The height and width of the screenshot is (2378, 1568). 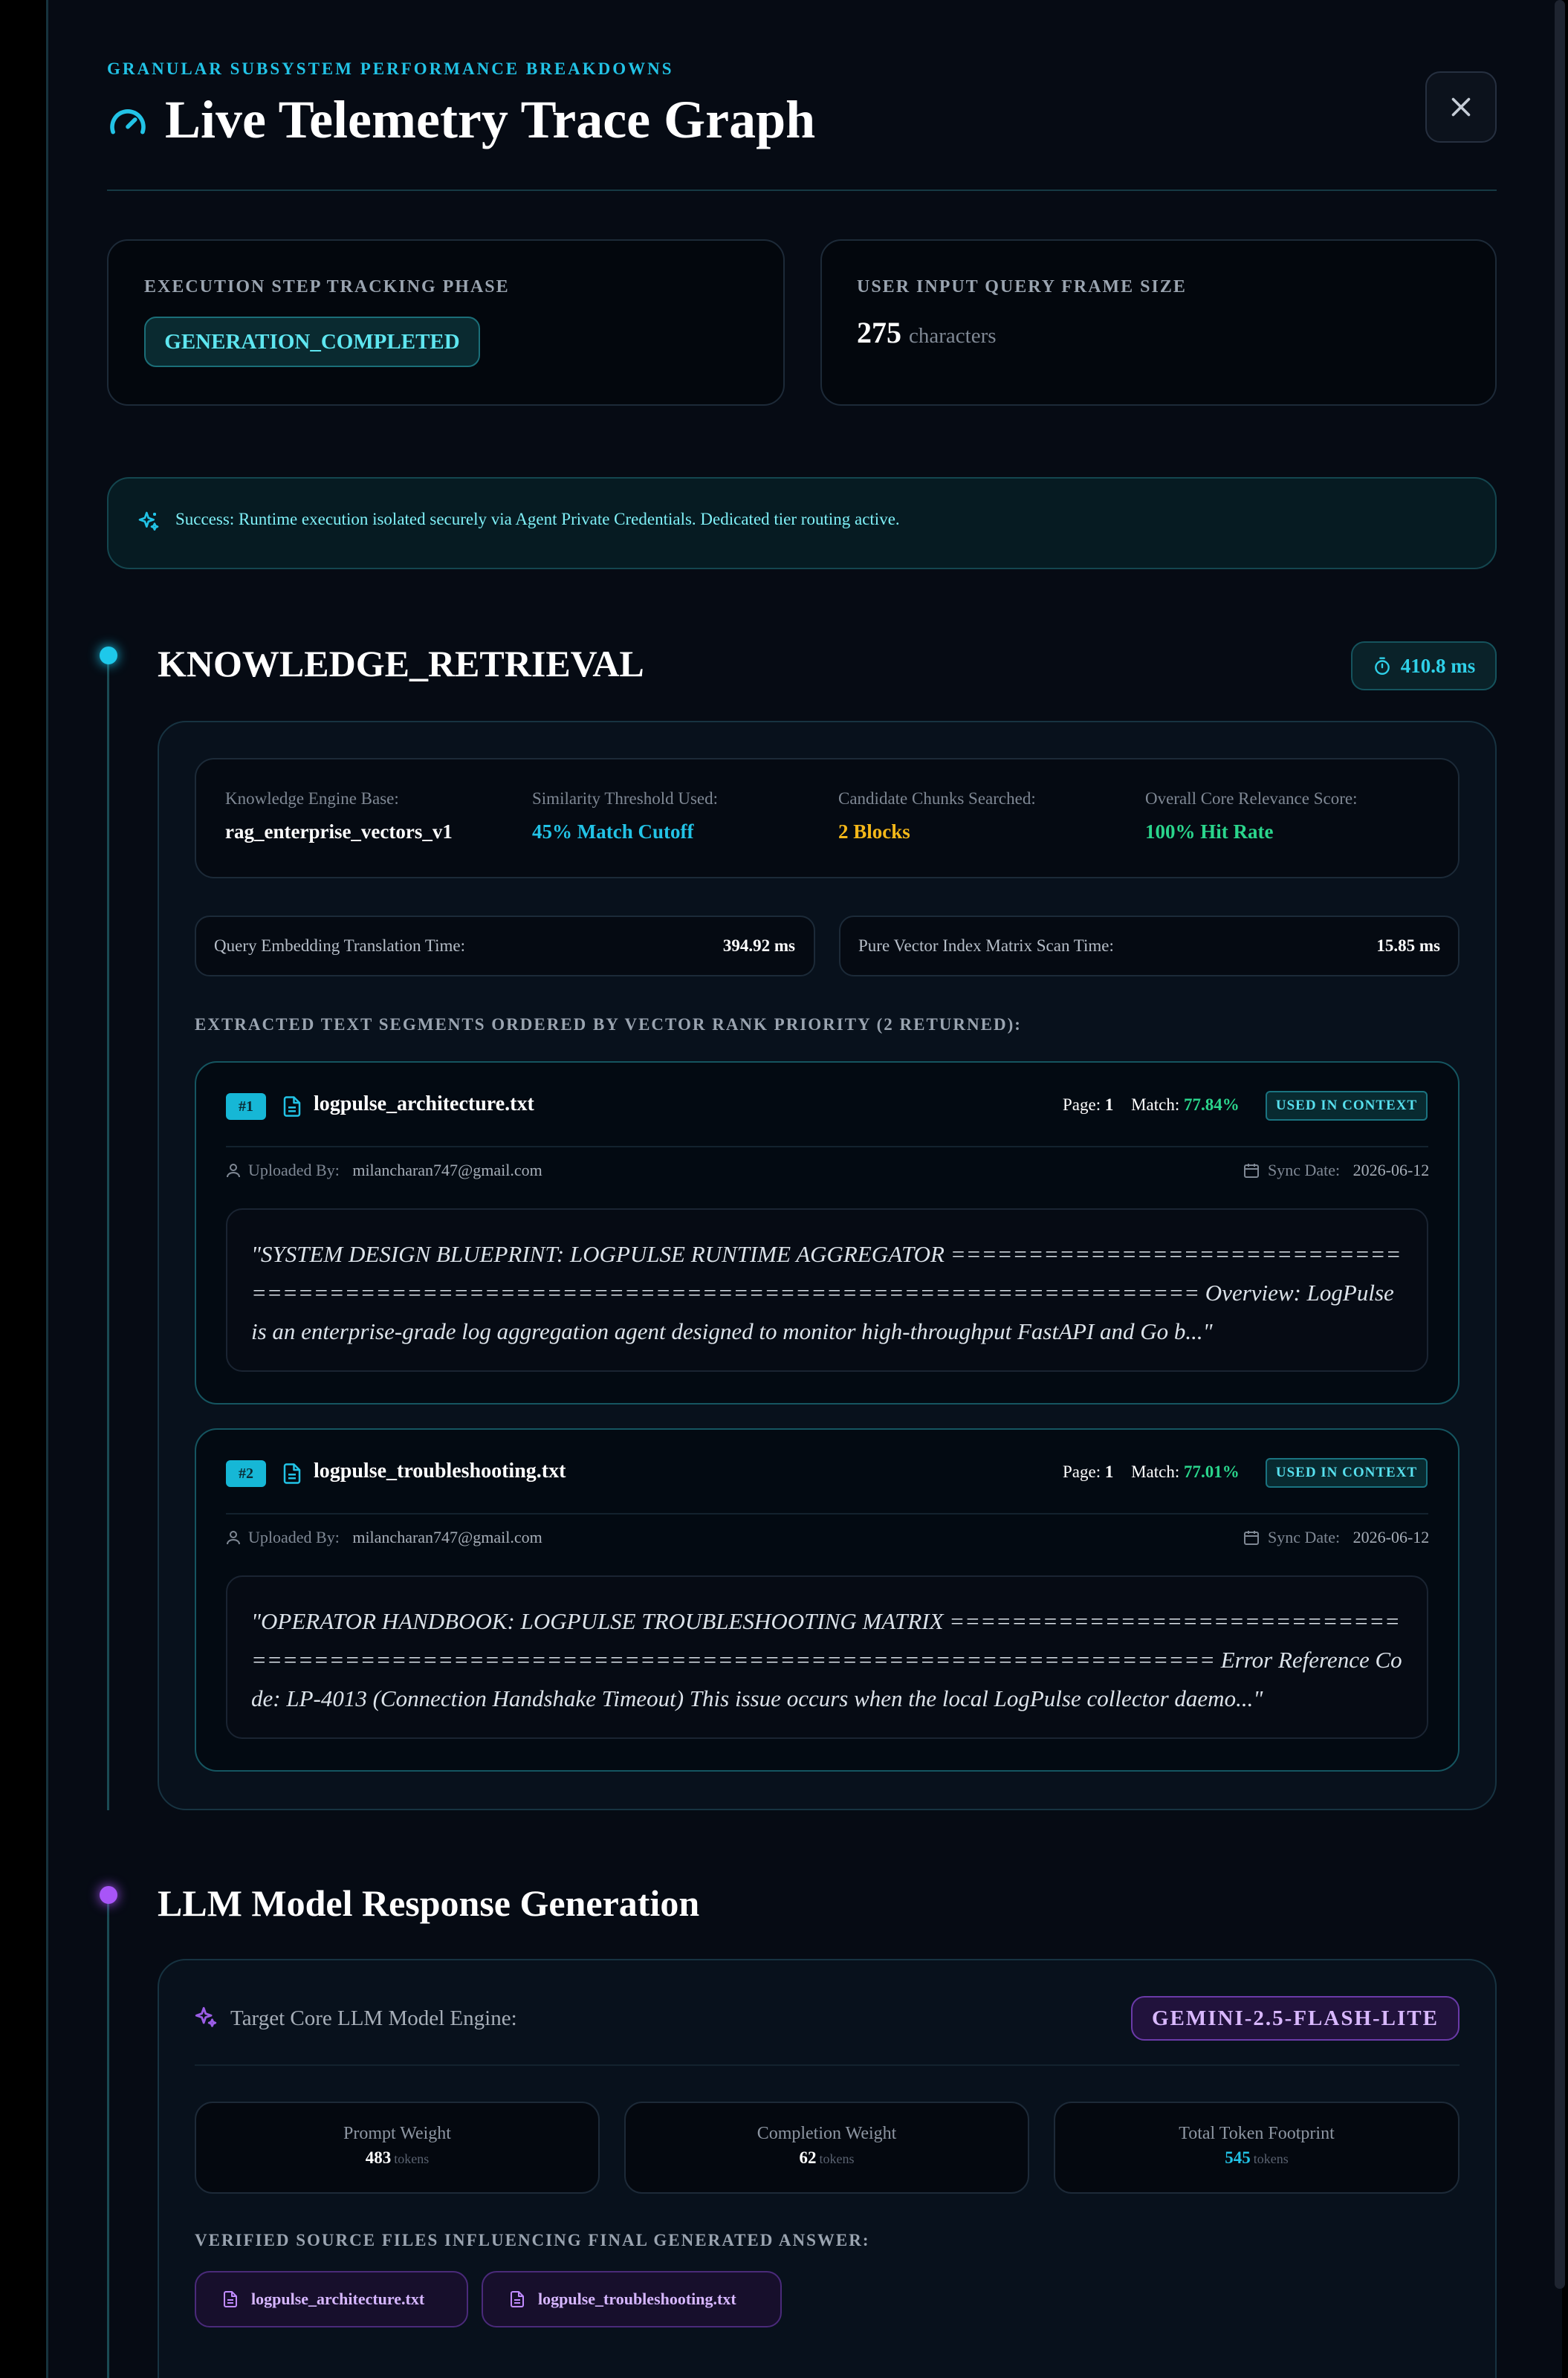 I want to click on timeline-dot-retrieval, so click(x=108, y=655).